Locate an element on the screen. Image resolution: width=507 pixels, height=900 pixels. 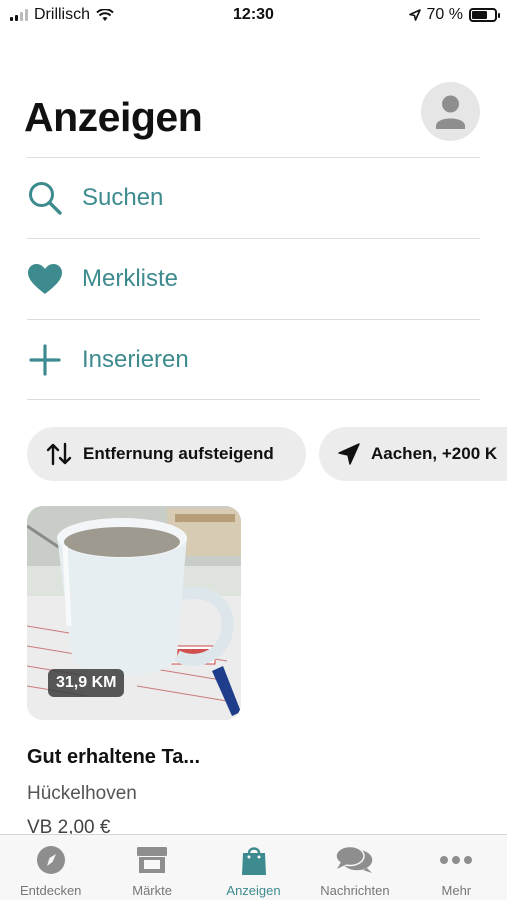
menu-item-search: Suchen is located at coordinates (253, 197).